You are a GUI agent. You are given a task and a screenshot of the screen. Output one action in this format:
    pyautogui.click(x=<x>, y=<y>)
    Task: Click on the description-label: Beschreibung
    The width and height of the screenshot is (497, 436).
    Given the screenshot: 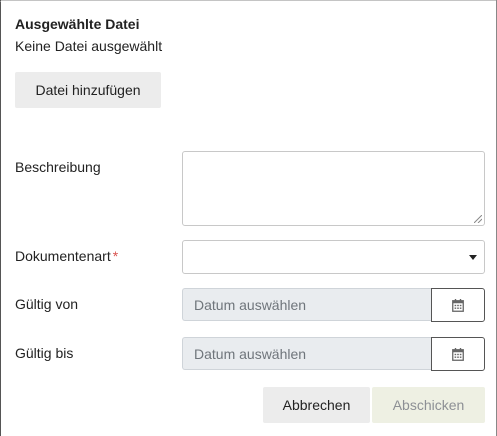 What is the action you would take?
    pyautogui.click(x=58, y=167)
    